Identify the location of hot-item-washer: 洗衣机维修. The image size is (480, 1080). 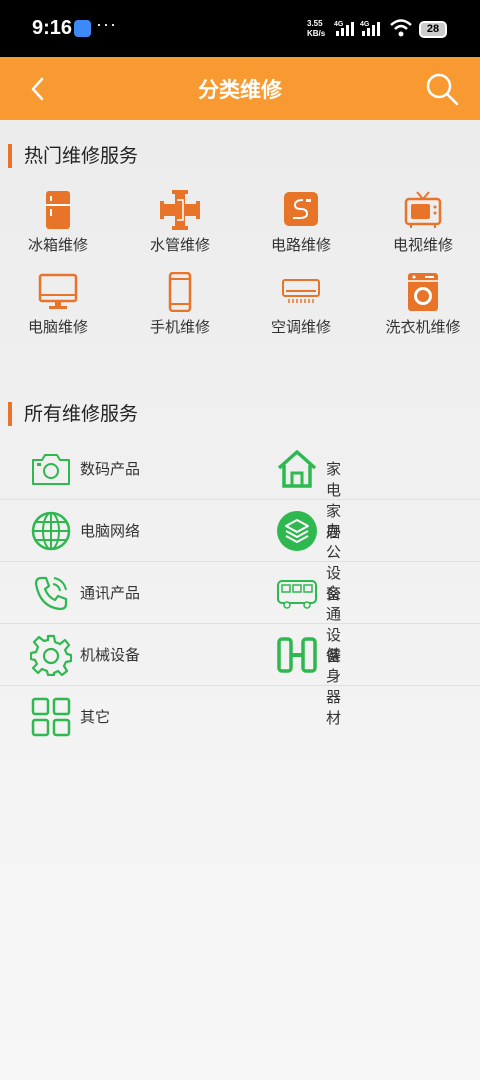
(421, 304).